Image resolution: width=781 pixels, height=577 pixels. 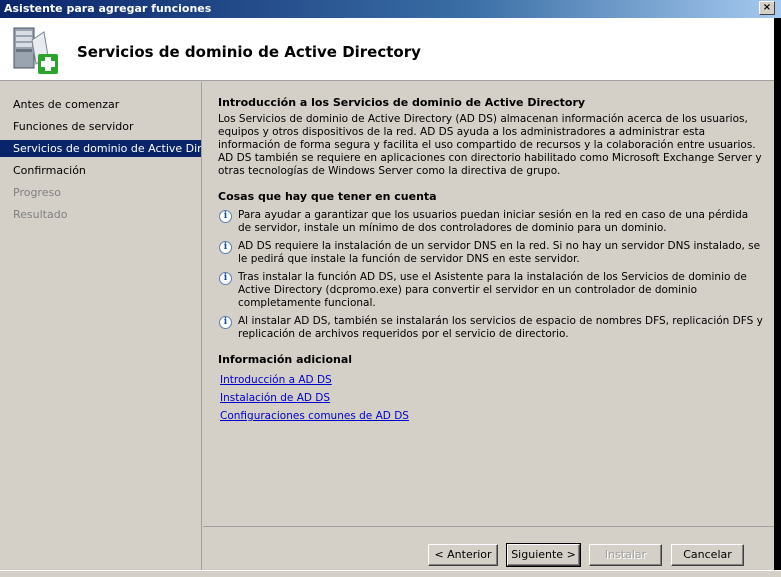 I want to click on window-title-bar: Asistente para agregar funciones ×, so click(x=390, y=9).